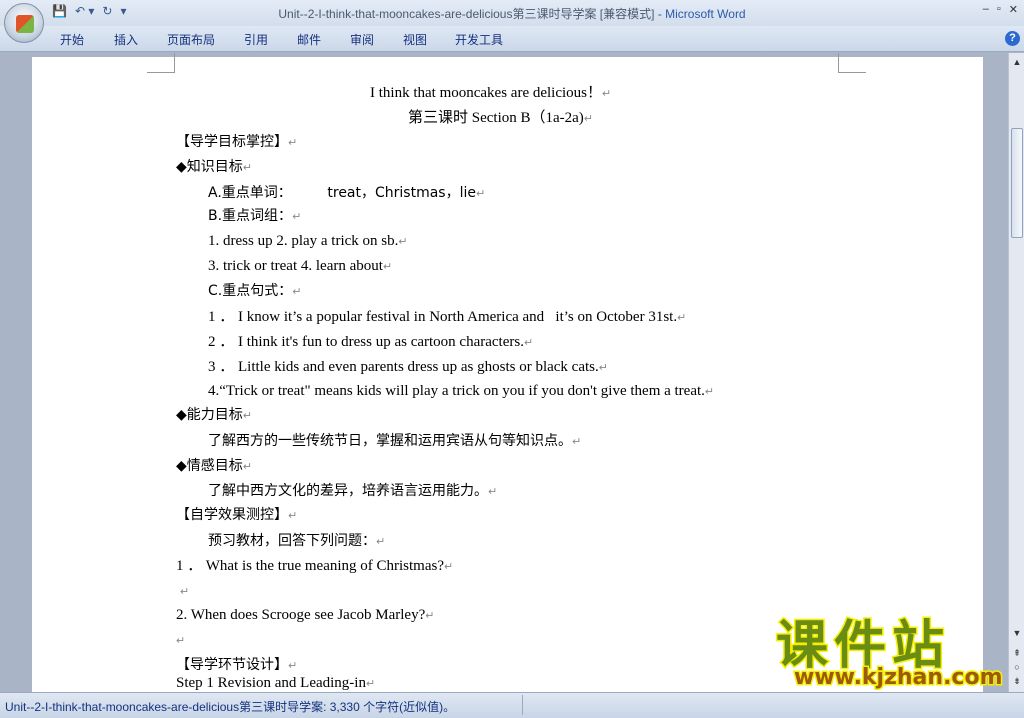 The height and width of the screenshot is (718, 1024). Describe the element at coordinates (72, 39) in the screenshot. I see `tab-home: 开始` at that location.